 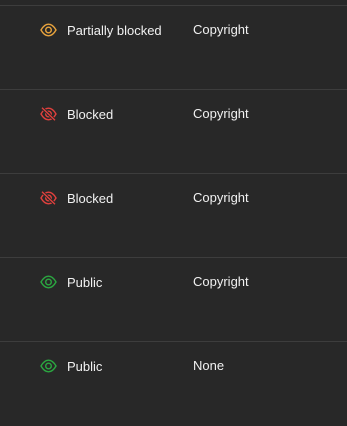 I want to click on visibility-label: Partially blocked, so click(x=114, y=30).